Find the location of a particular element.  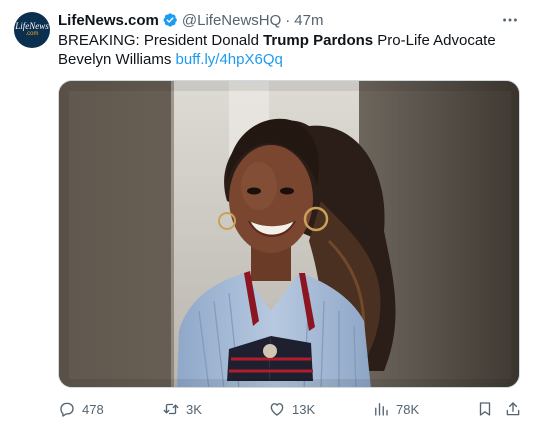

reply-button: 478 is located at coordinates (81, 409).